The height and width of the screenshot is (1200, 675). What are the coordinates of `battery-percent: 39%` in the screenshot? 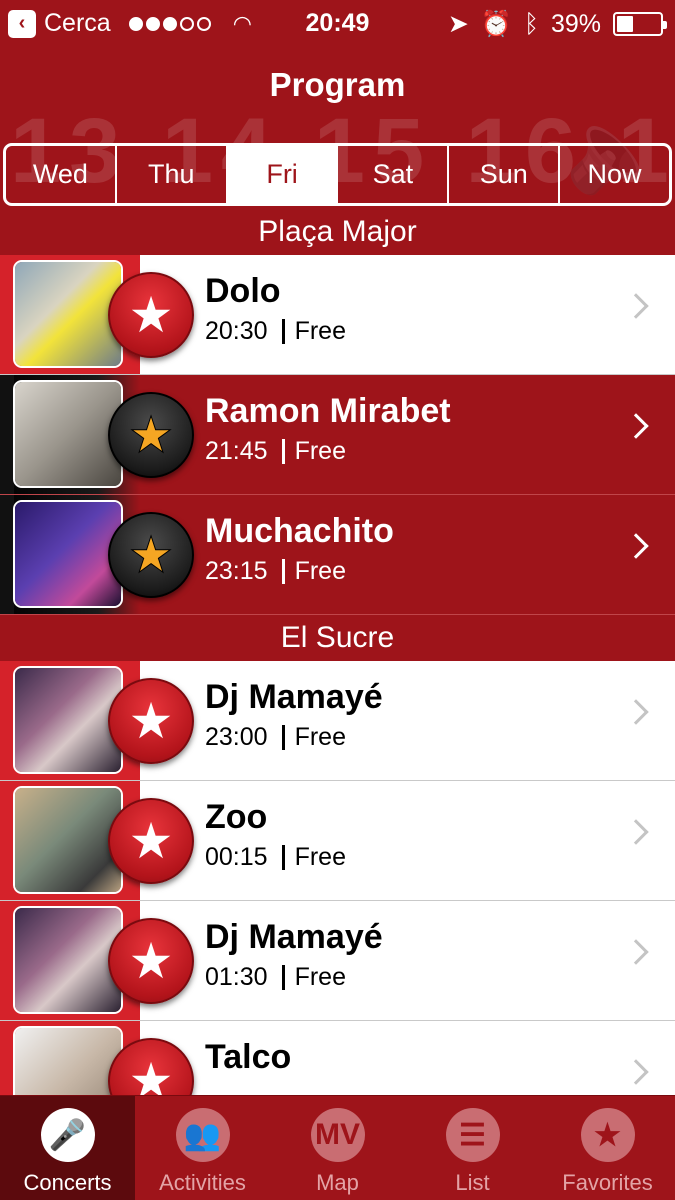 It's located at (575, 23).